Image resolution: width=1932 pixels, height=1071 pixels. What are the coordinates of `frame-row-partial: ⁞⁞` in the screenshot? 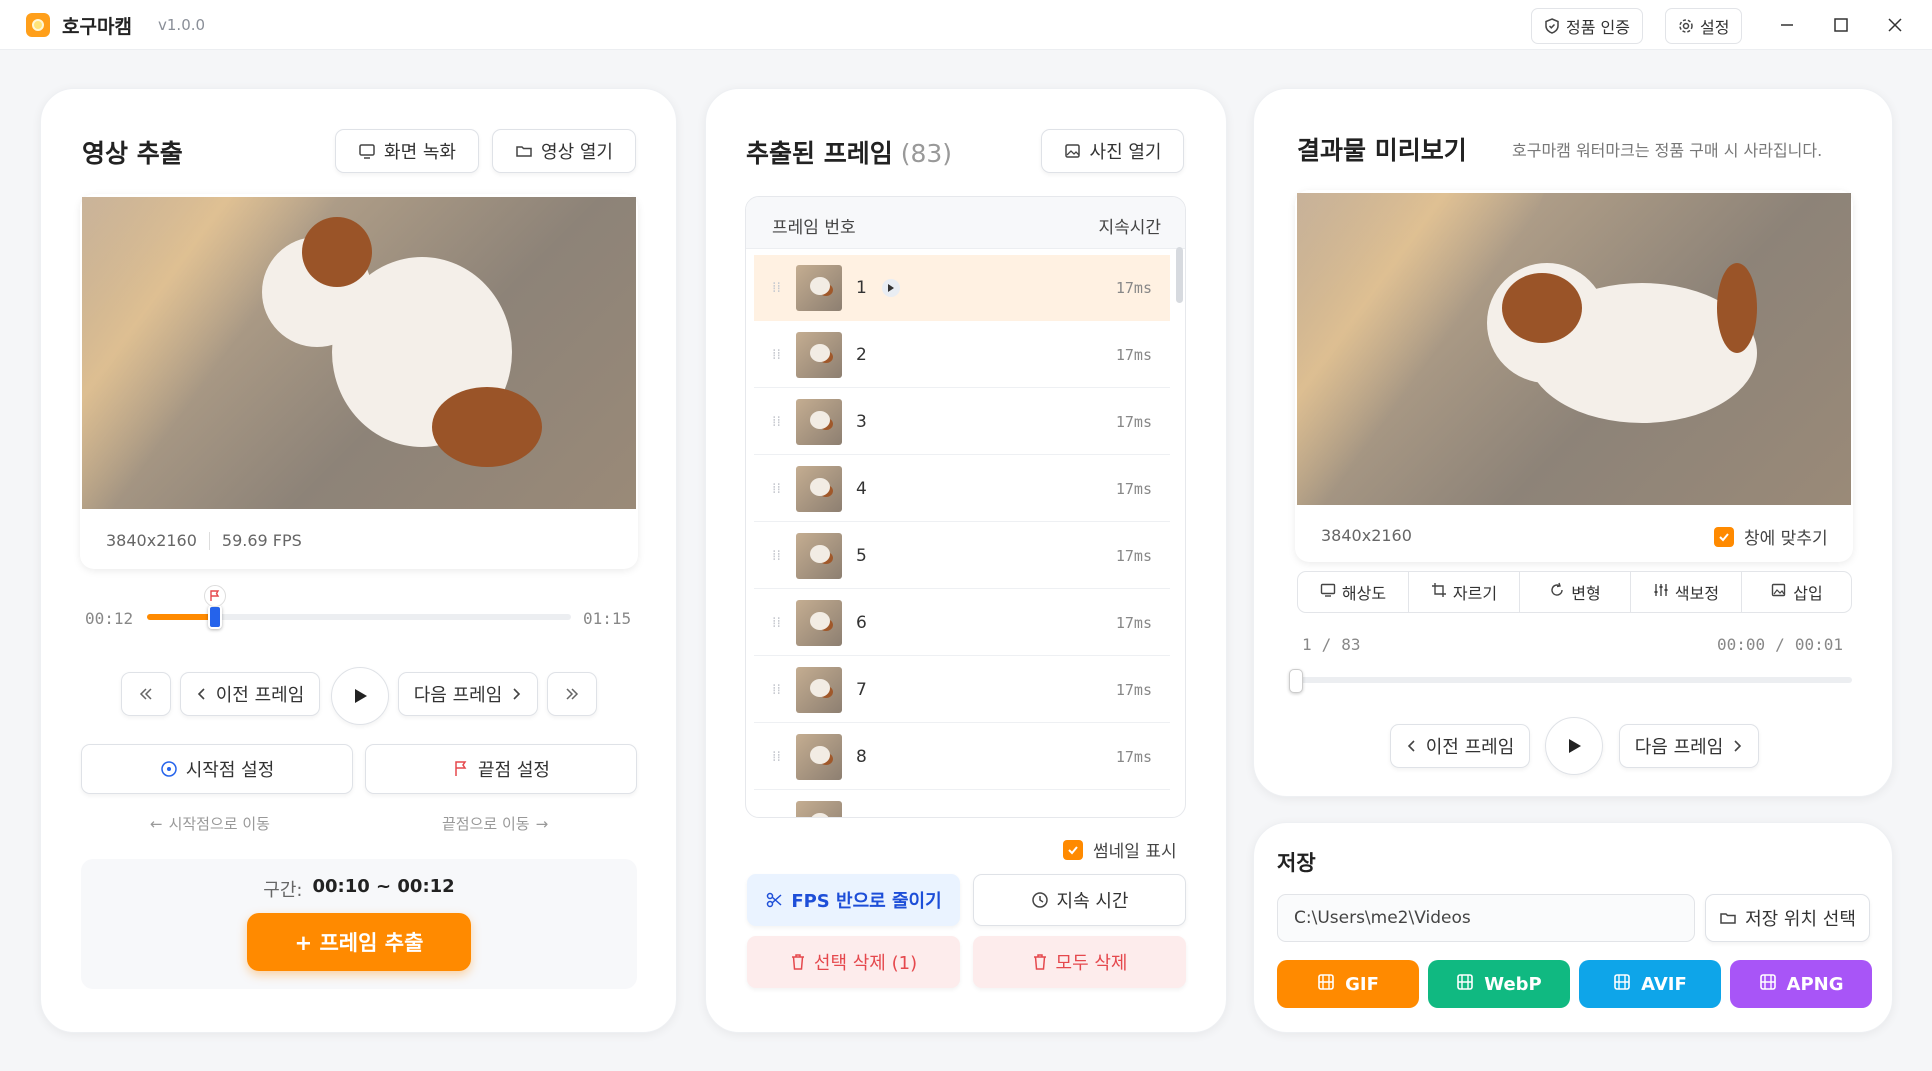 It's located at (962, 804).